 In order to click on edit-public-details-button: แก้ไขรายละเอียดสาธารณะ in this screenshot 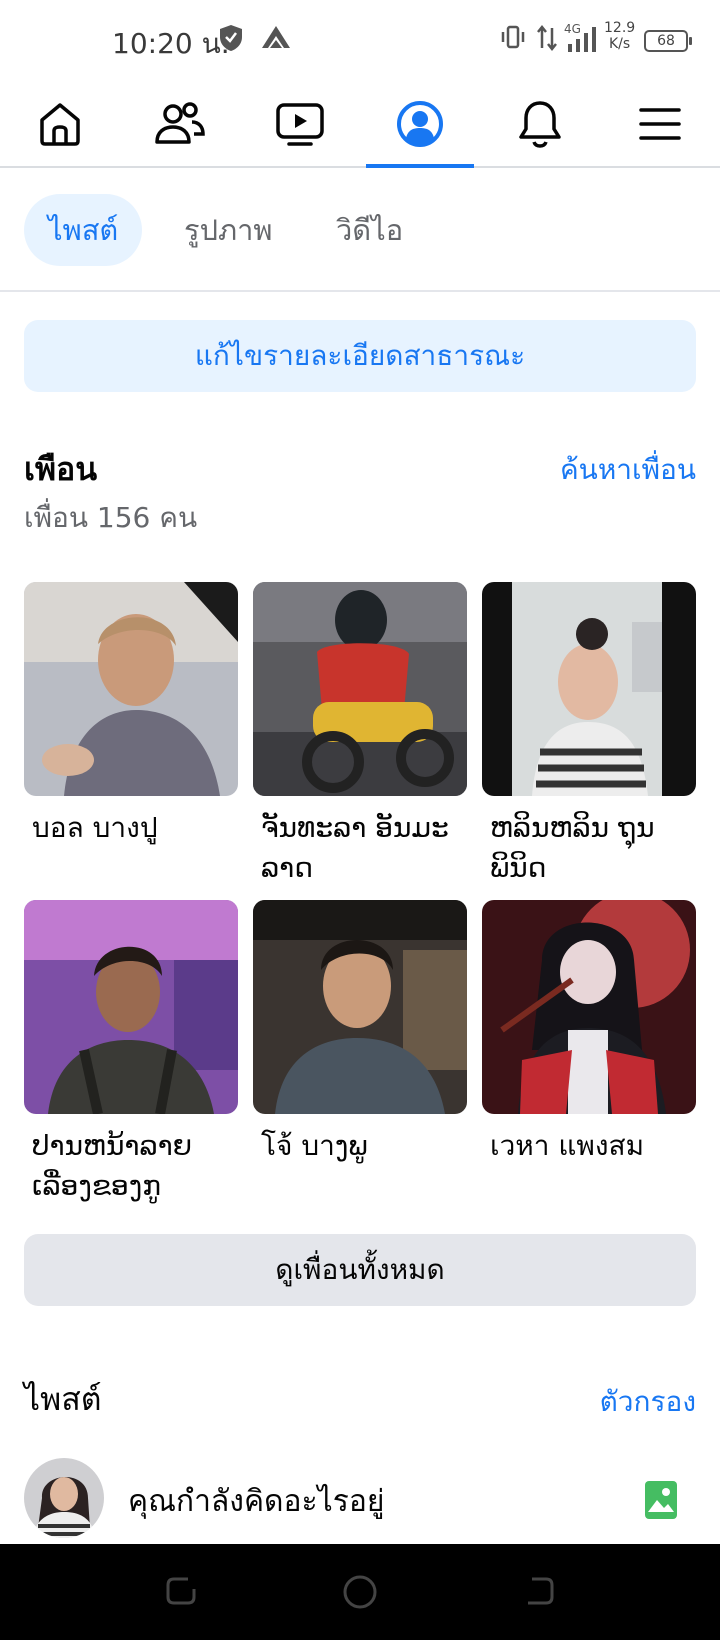, I will do `click(360, 356)`.